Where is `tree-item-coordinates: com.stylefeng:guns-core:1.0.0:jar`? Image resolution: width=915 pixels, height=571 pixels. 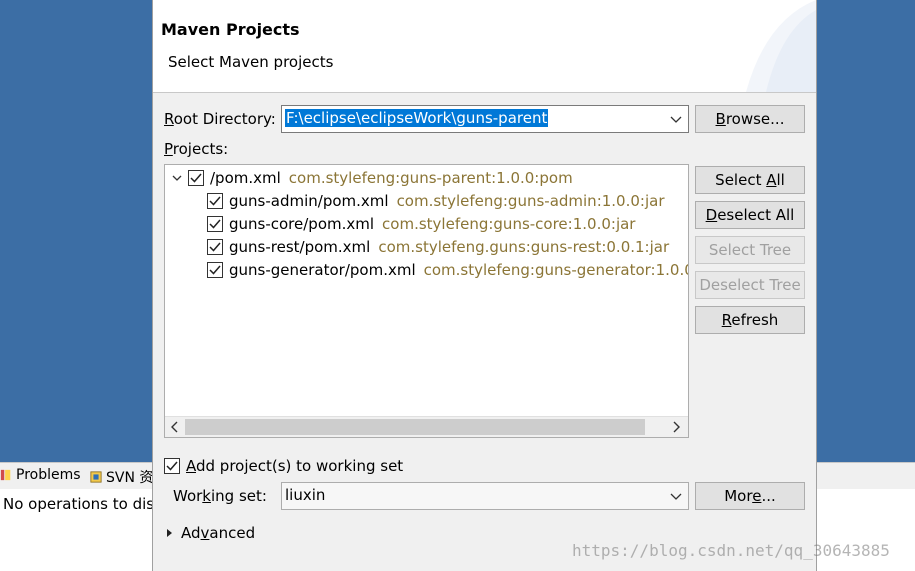
tree-item-coordinates: com.stylefeng:guns-core:1.0.0:jar is located at coordinates (509, 224).